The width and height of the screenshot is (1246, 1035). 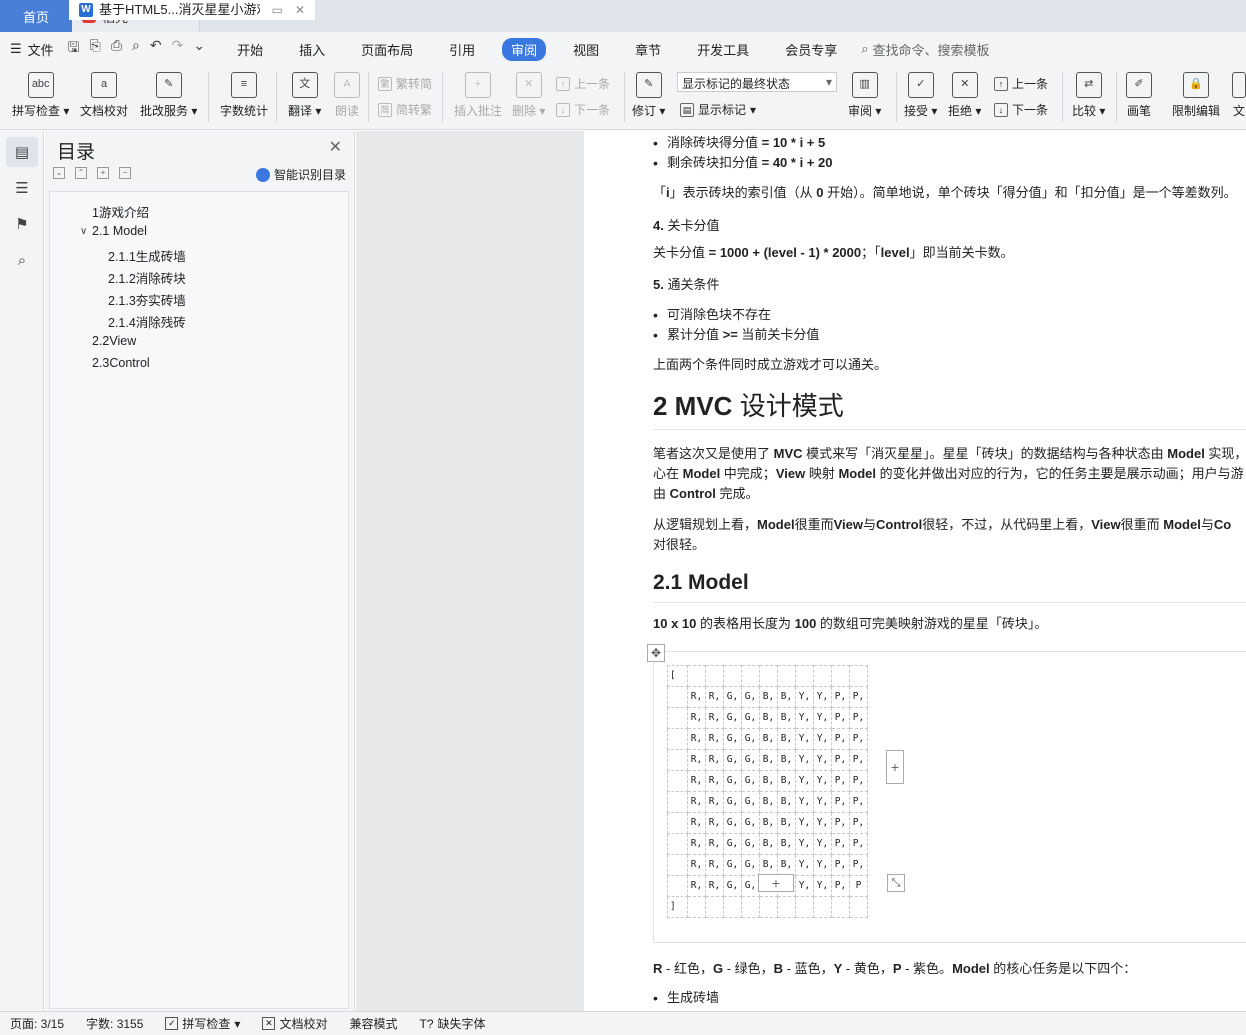 What do you see at coordinates (925, 49) in the screenshot?
I see `command-search: ⌕ 查找命令、搜索模板` at bounding box center [925, 49].